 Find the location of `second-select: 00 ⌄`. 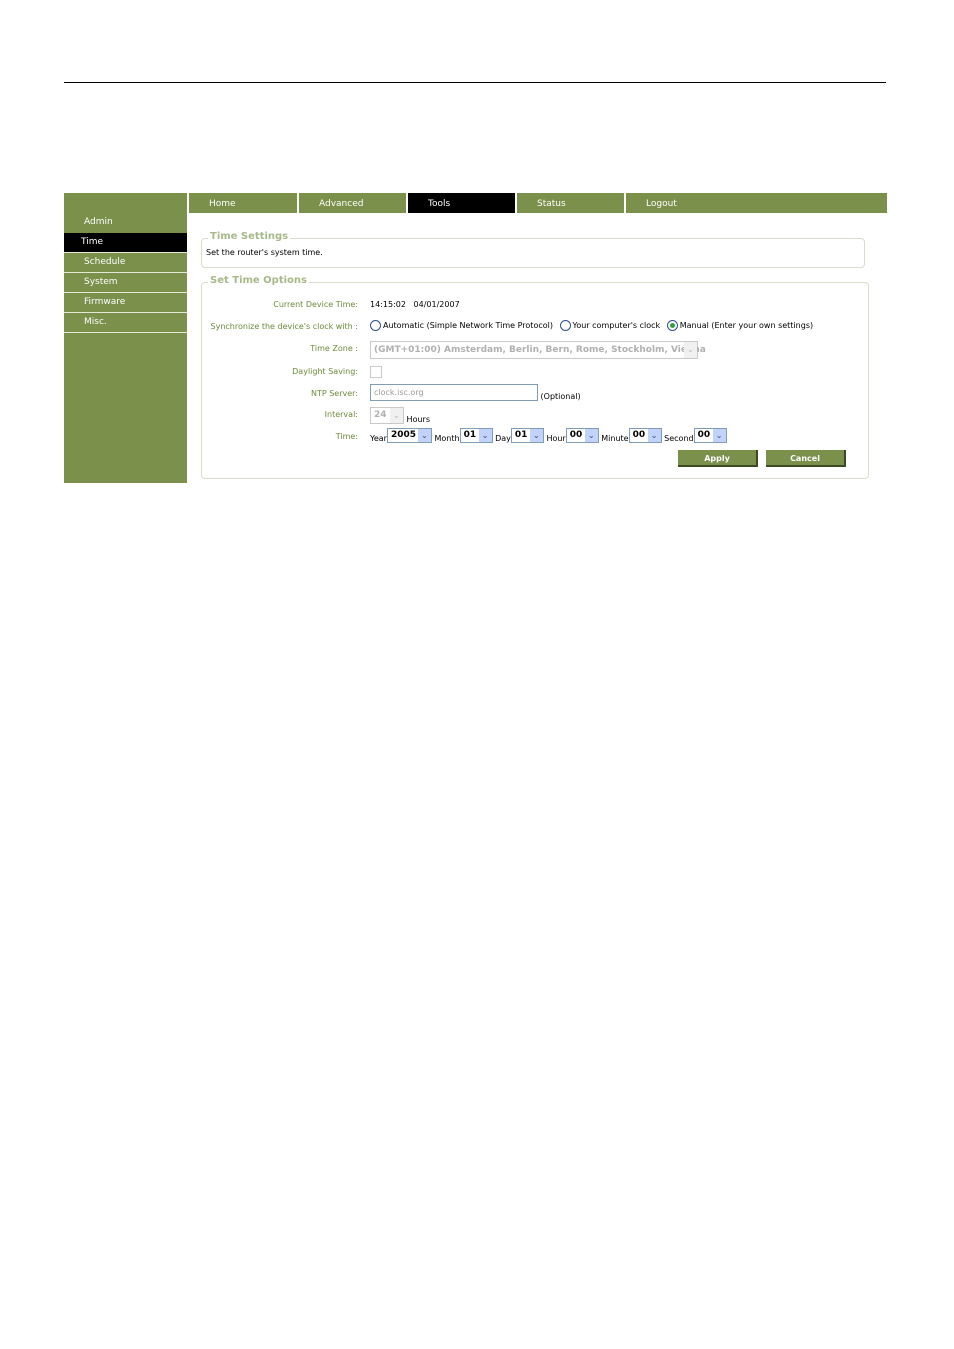

second-select: 00 ⌄ is located at coordinates (710, 435).